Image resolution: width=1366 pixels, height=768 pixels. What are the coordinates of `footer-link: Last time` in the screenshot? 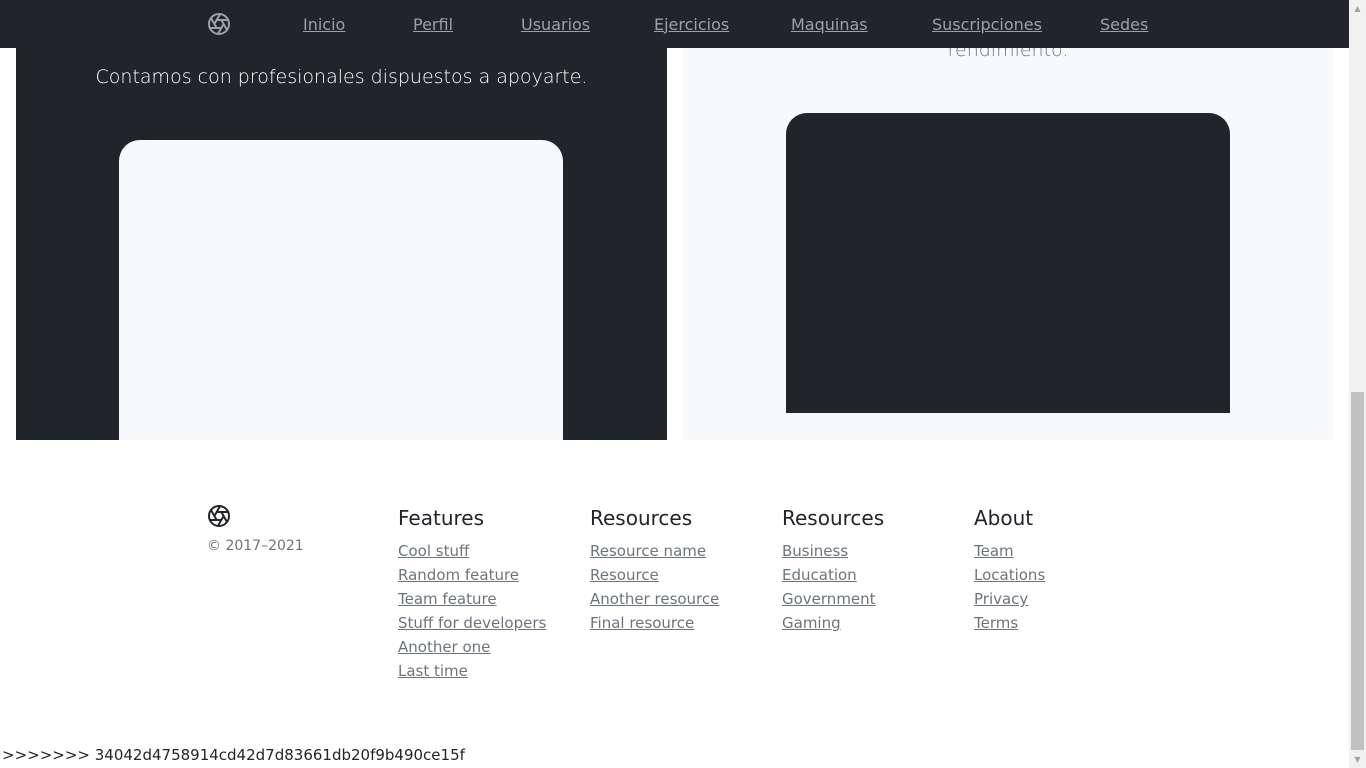 It's located at (433, 671).